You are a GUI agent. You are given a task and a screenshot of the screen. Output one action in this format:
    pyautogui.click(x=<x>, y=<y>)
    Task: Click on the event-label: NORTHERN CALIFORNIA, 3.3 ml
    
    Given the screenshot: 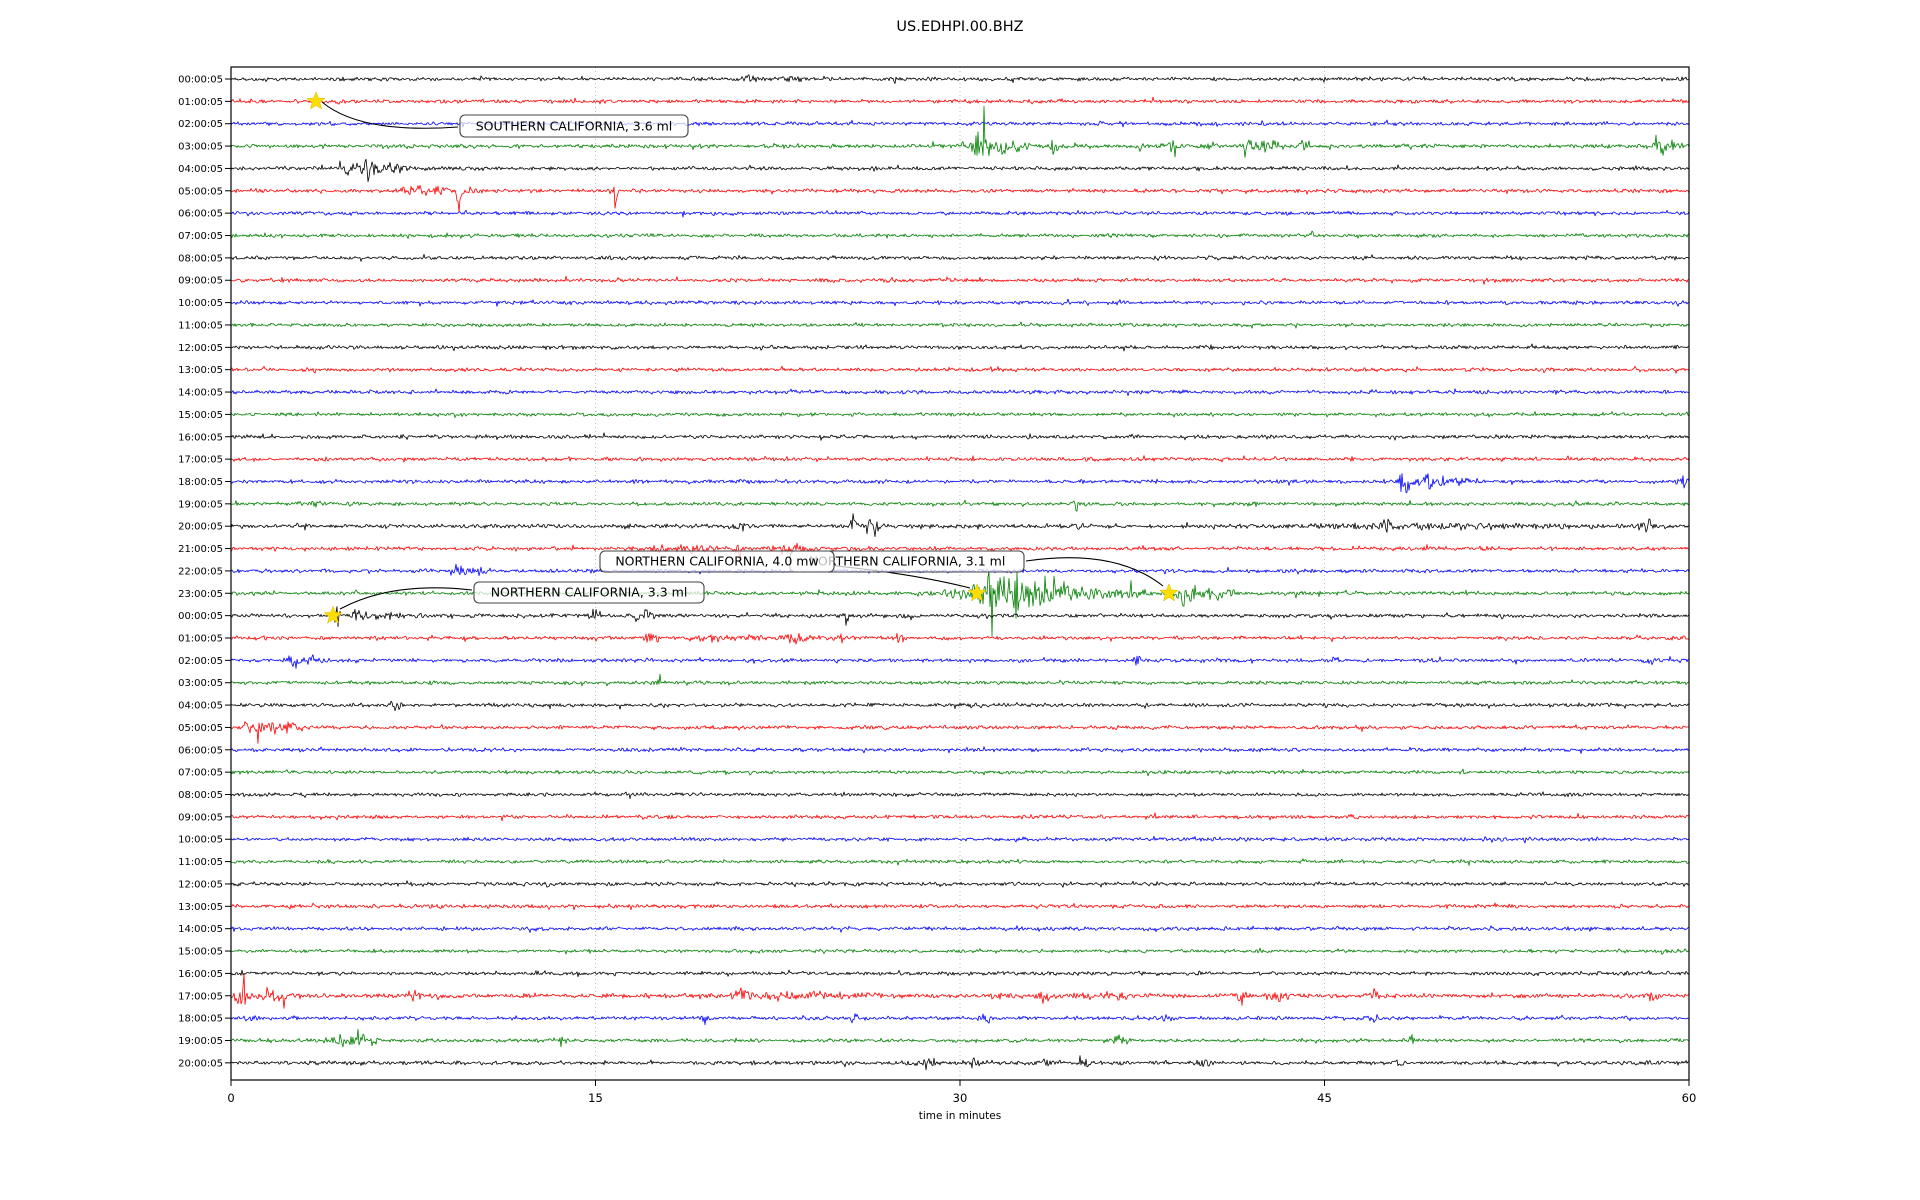 What is the action you would take?
    pyautogui.click(x=589, y=592)
    